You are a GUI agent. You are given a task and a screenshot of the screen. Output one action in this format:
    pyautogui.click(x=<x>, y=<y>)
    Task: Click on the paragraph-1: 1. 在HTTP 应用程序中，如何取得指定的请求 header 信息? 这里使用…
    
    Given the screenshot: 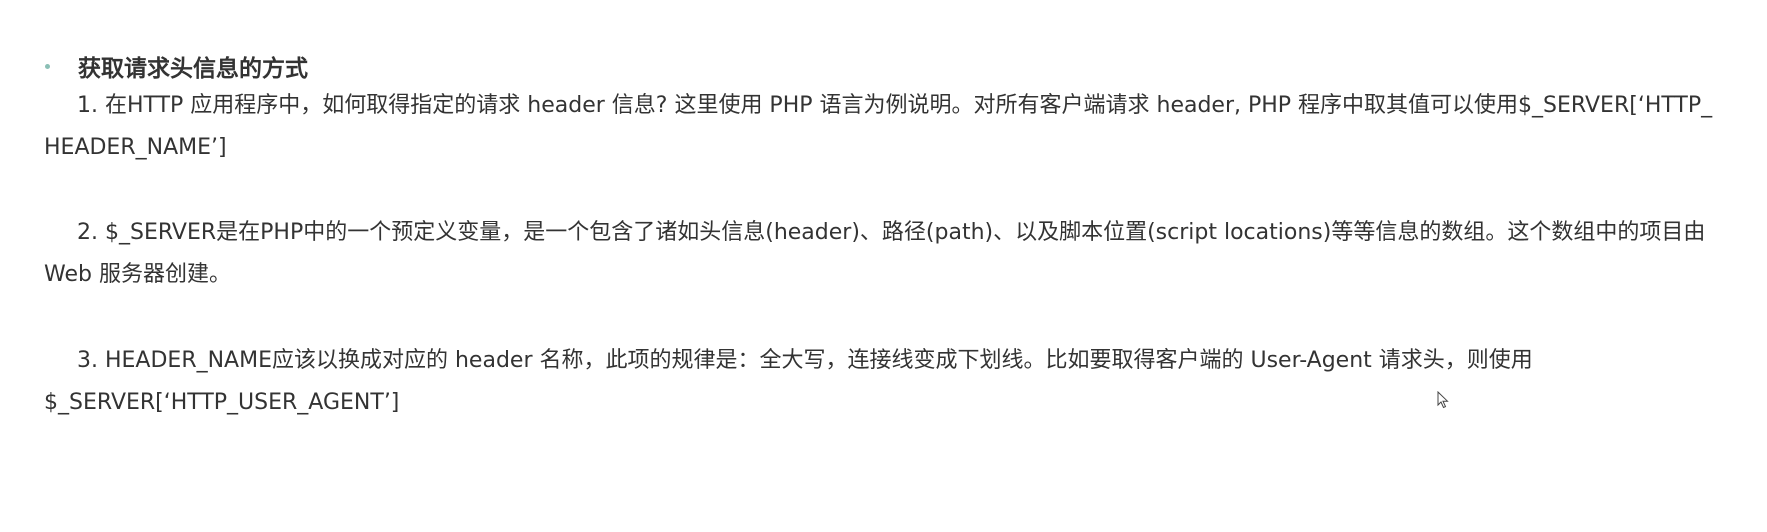 What is the action you would take?
    pyautogui.click(x=878, y=126)
    